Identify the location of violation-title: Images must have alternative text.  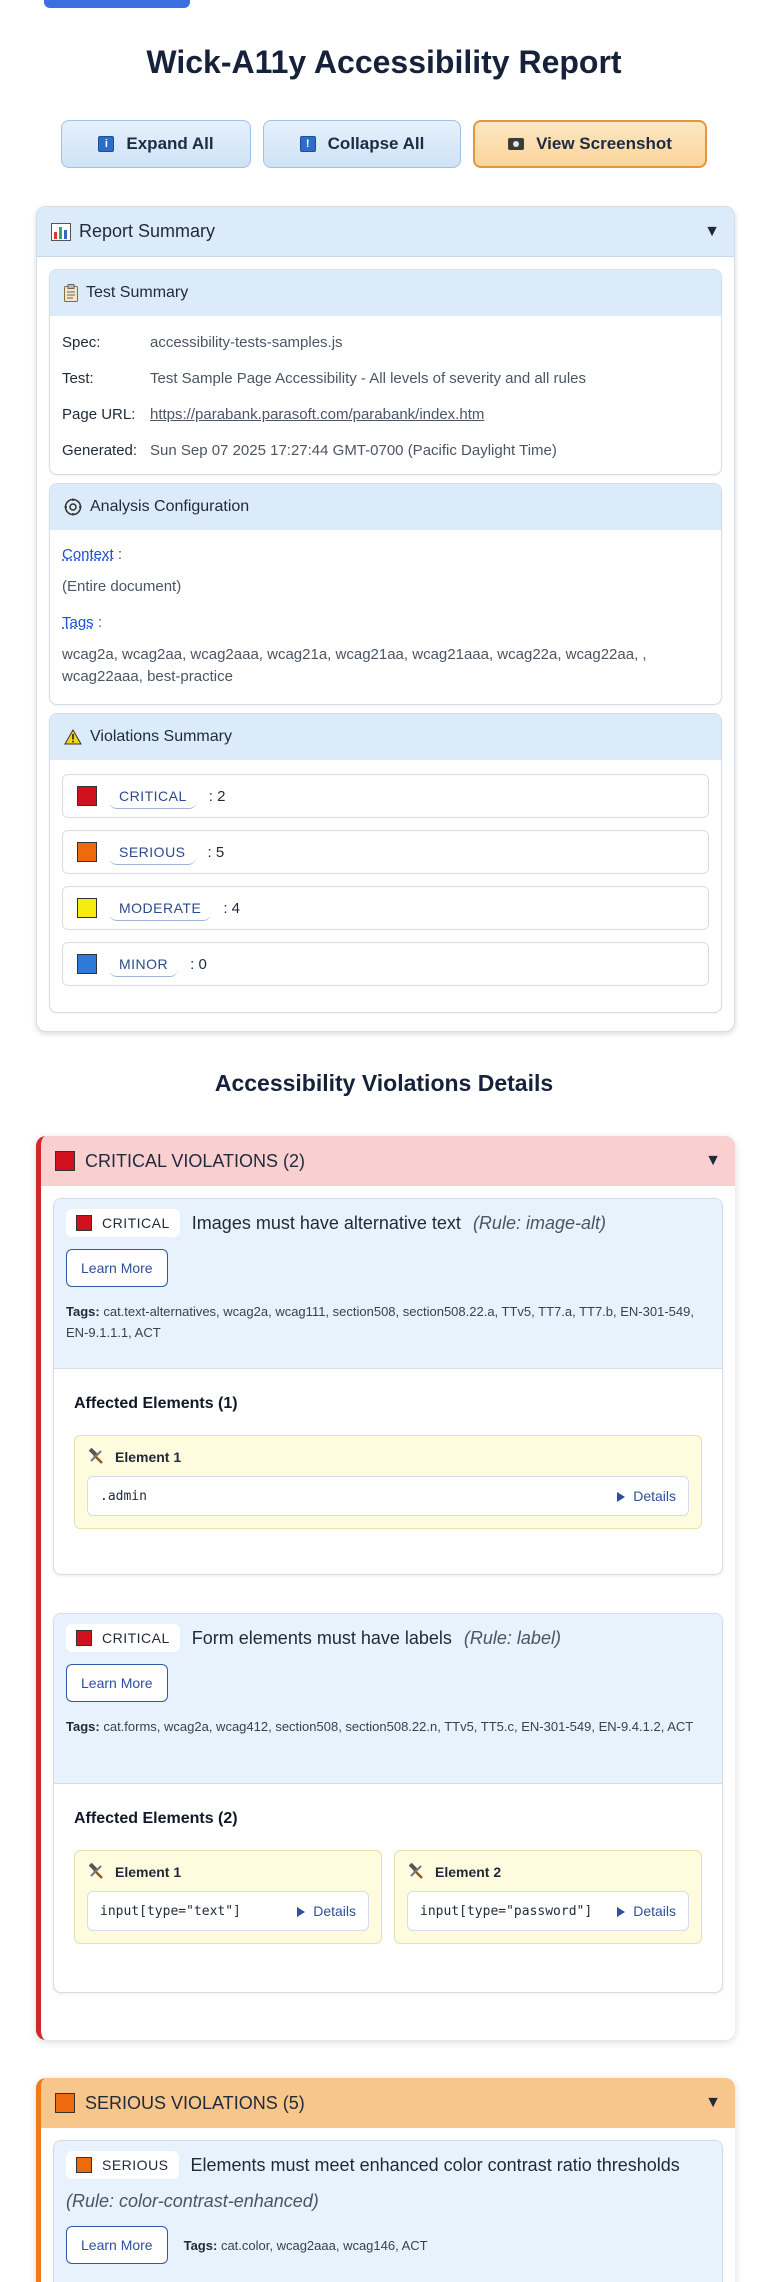
(326, 1222).